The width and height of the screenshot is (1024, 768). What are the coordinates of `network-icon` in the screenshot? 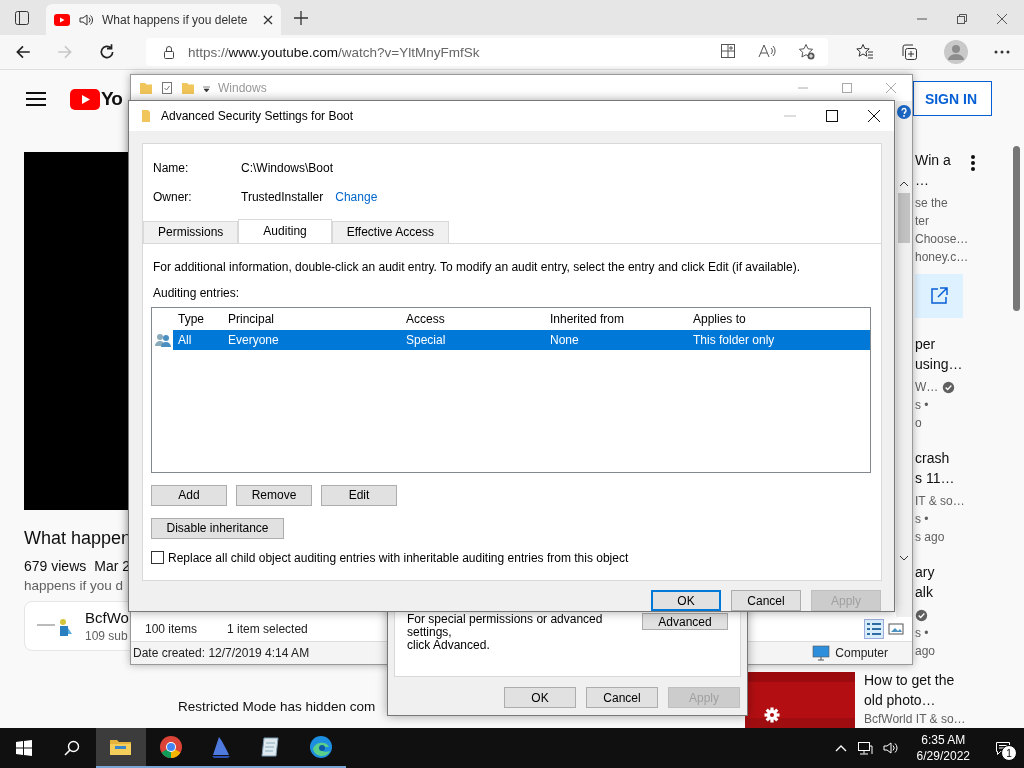 It's located at (864, 748).